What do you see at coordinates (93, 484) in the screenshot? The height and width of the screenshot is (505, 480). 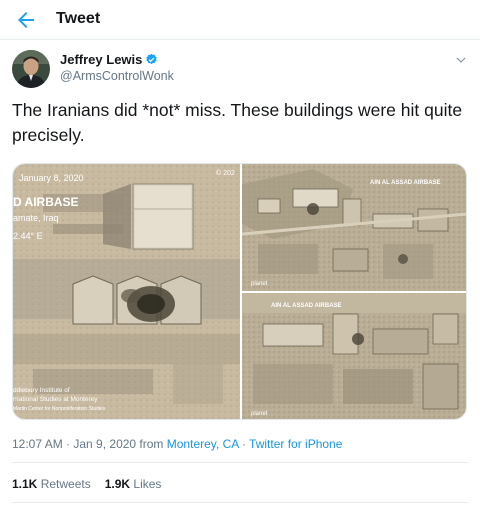 I see `tweet-stats: 1.1K Retweets 1.9K Likes` at bounding box center [93, 484].